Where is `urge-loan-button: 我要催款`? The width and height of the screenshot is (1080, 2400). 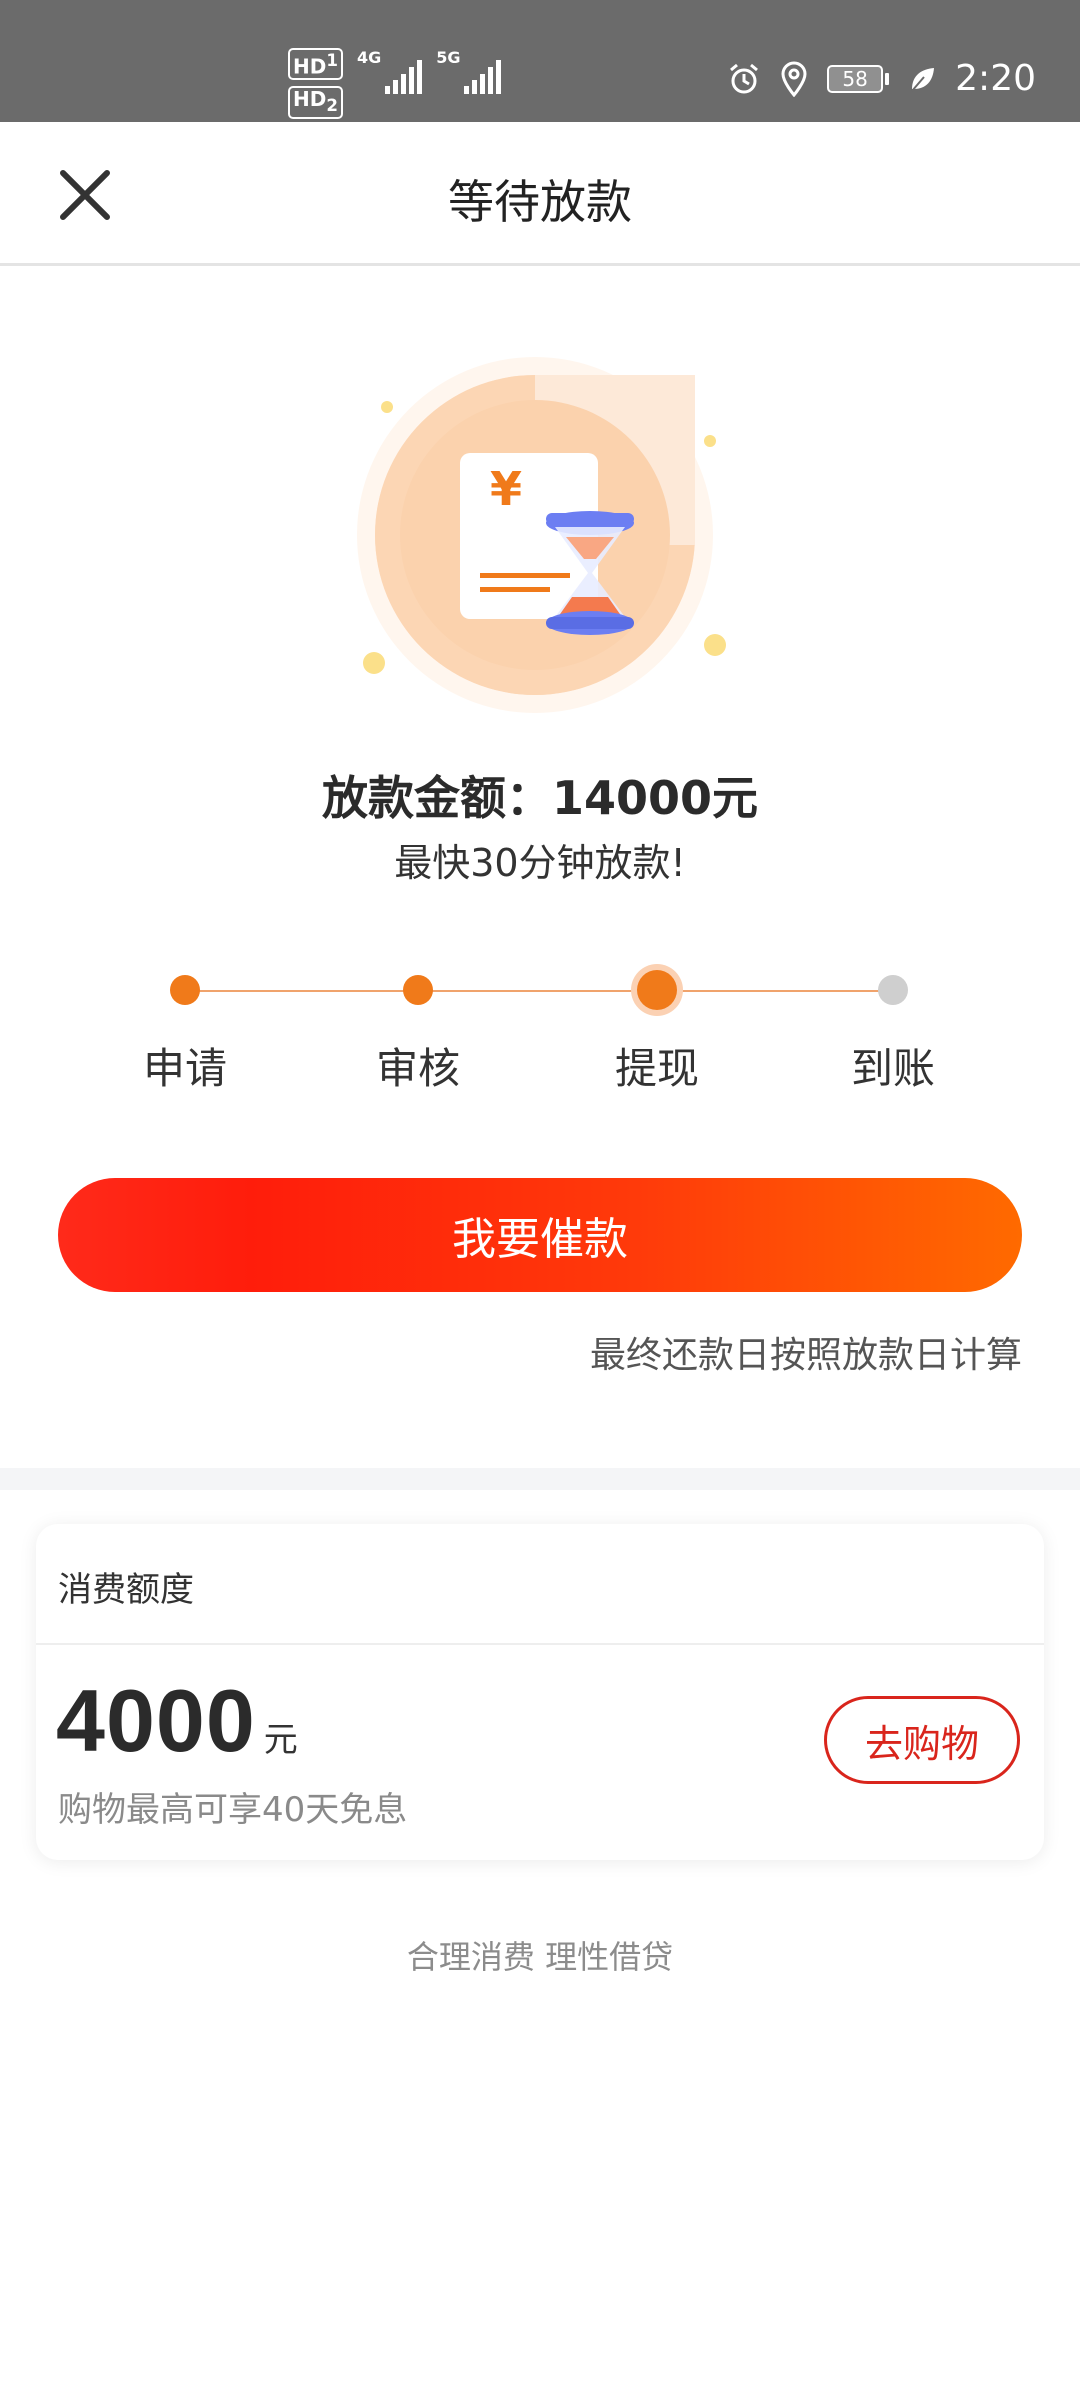
urge-loan-button: 我要催款 is located at coordinates (540, 1235).